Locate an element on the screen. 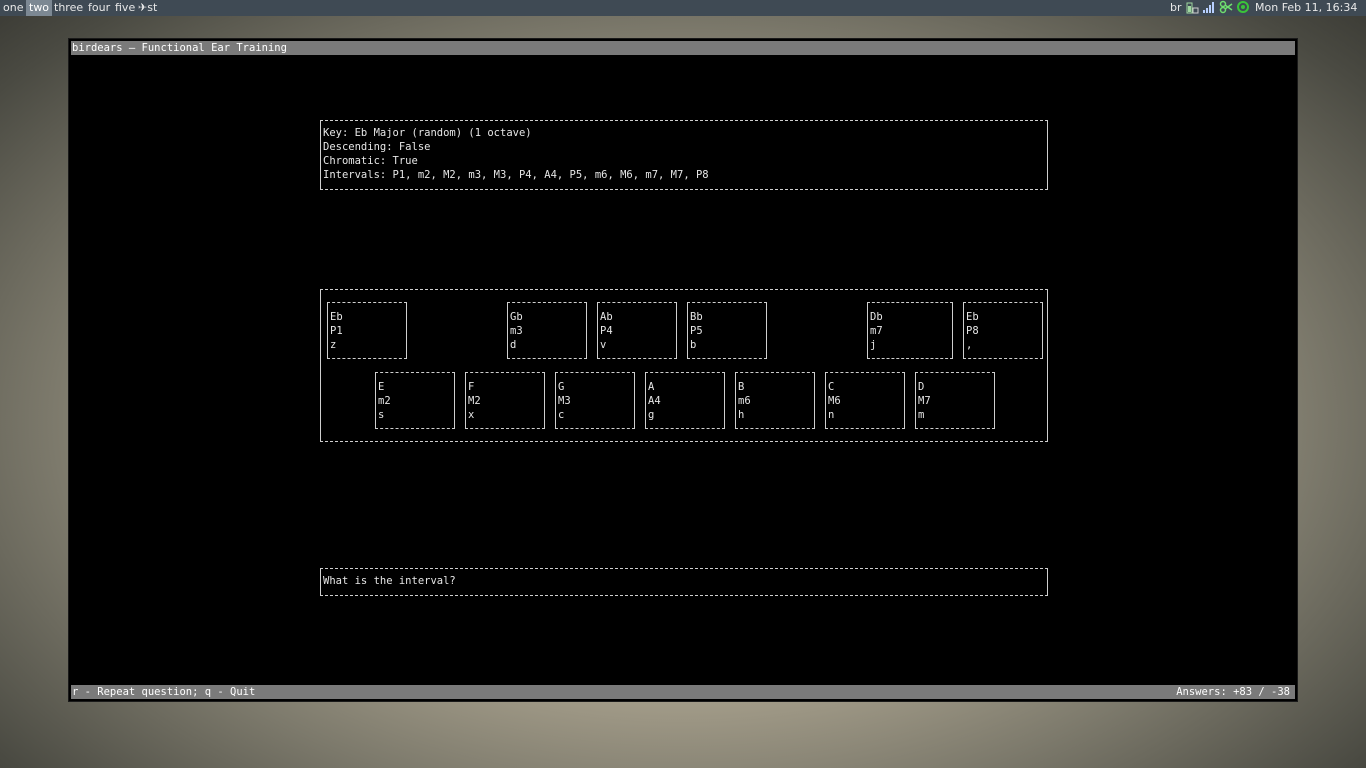 Image resolution: width=1366 pixels, height=768 pixels. key-eb-p8: Eb P8 , is located at coordinates (1003, 330).